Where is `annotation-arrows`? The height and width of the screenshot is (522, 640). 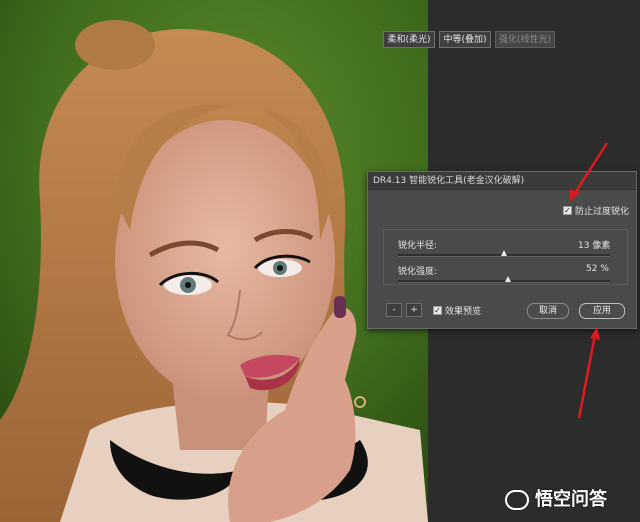 annotation-arrows is located at coordinates (589, 280).